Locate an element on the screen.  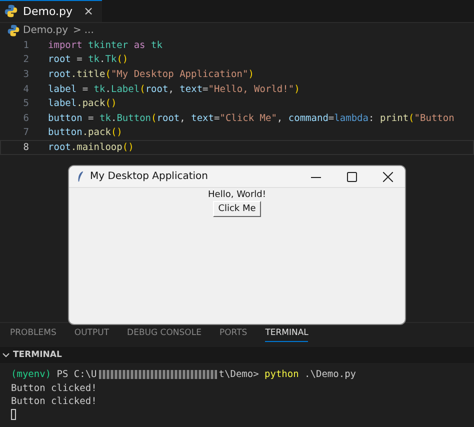
editor-tab: Demo.py × is located at coordinates (51, 11).